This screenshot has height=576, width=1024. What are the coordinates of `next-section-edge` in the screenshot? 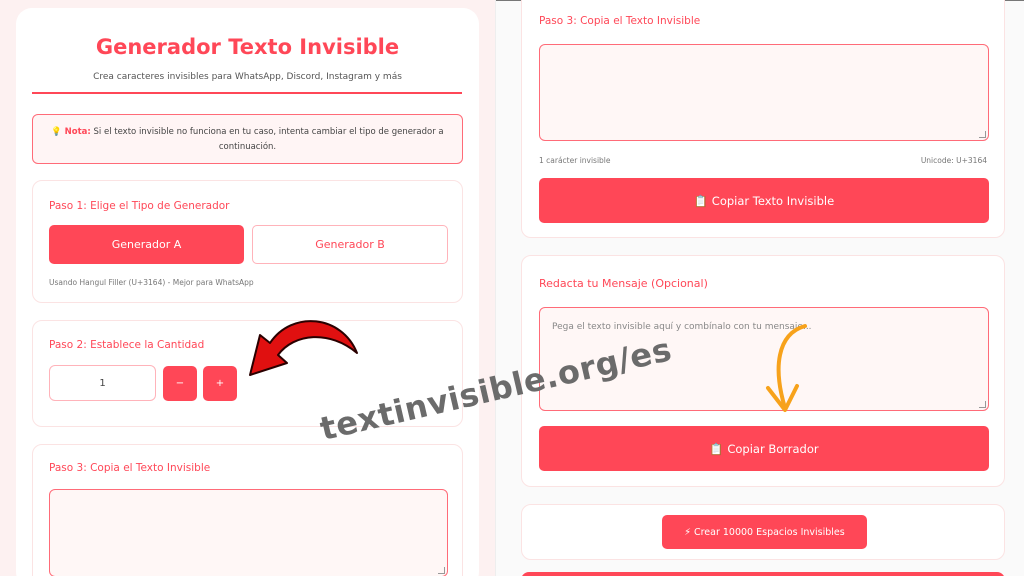 It's located at (763, 574).